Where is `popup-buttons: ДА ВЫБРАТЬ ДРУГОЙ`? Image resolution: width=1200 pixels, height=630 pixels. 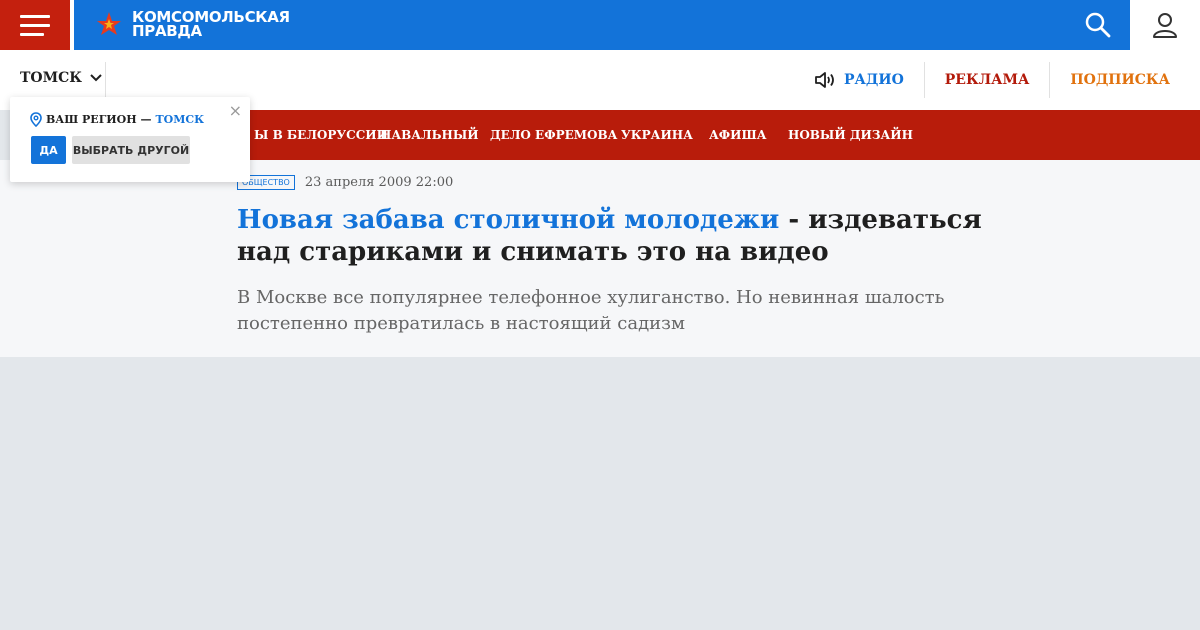 popup-buttons: ДА ВЫБРАТЬ ДРУГОЙ is located at coordinates (110, 150).